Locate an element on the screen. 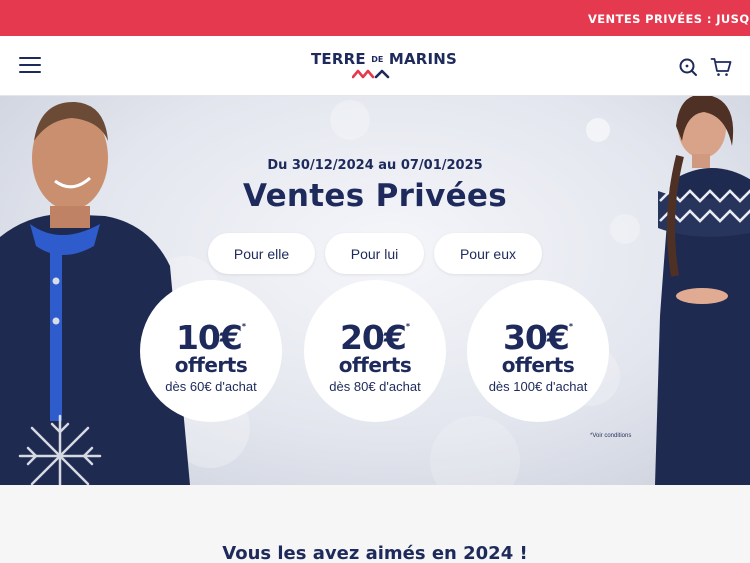 The image size is (750, 563). logo-word-marins: MARINS is located at coordinates (423, 59).